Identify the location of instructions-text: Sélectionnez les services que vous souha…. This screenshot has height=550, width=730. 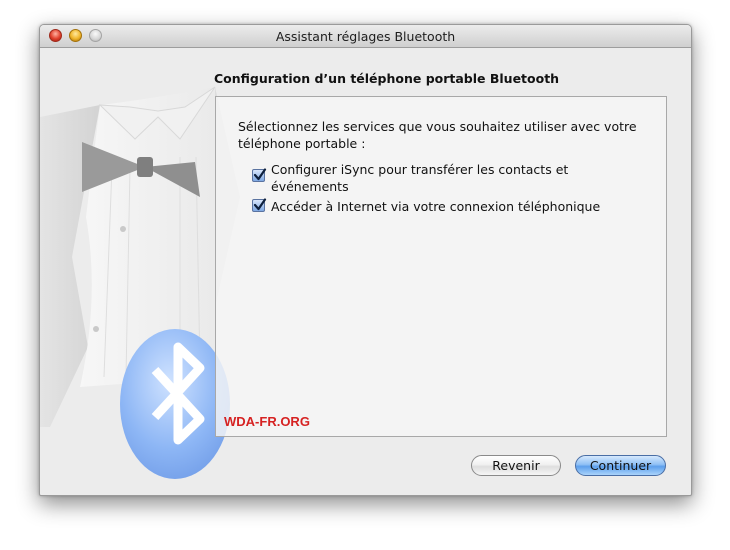
(437, 135).